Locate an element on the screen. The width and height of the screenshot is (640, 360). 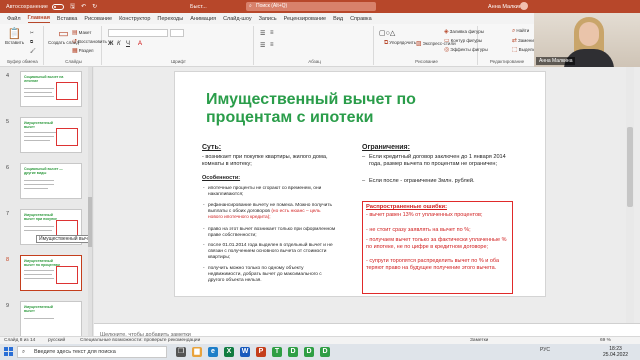
tray-language: РУС is located at coordinates (545, 350).